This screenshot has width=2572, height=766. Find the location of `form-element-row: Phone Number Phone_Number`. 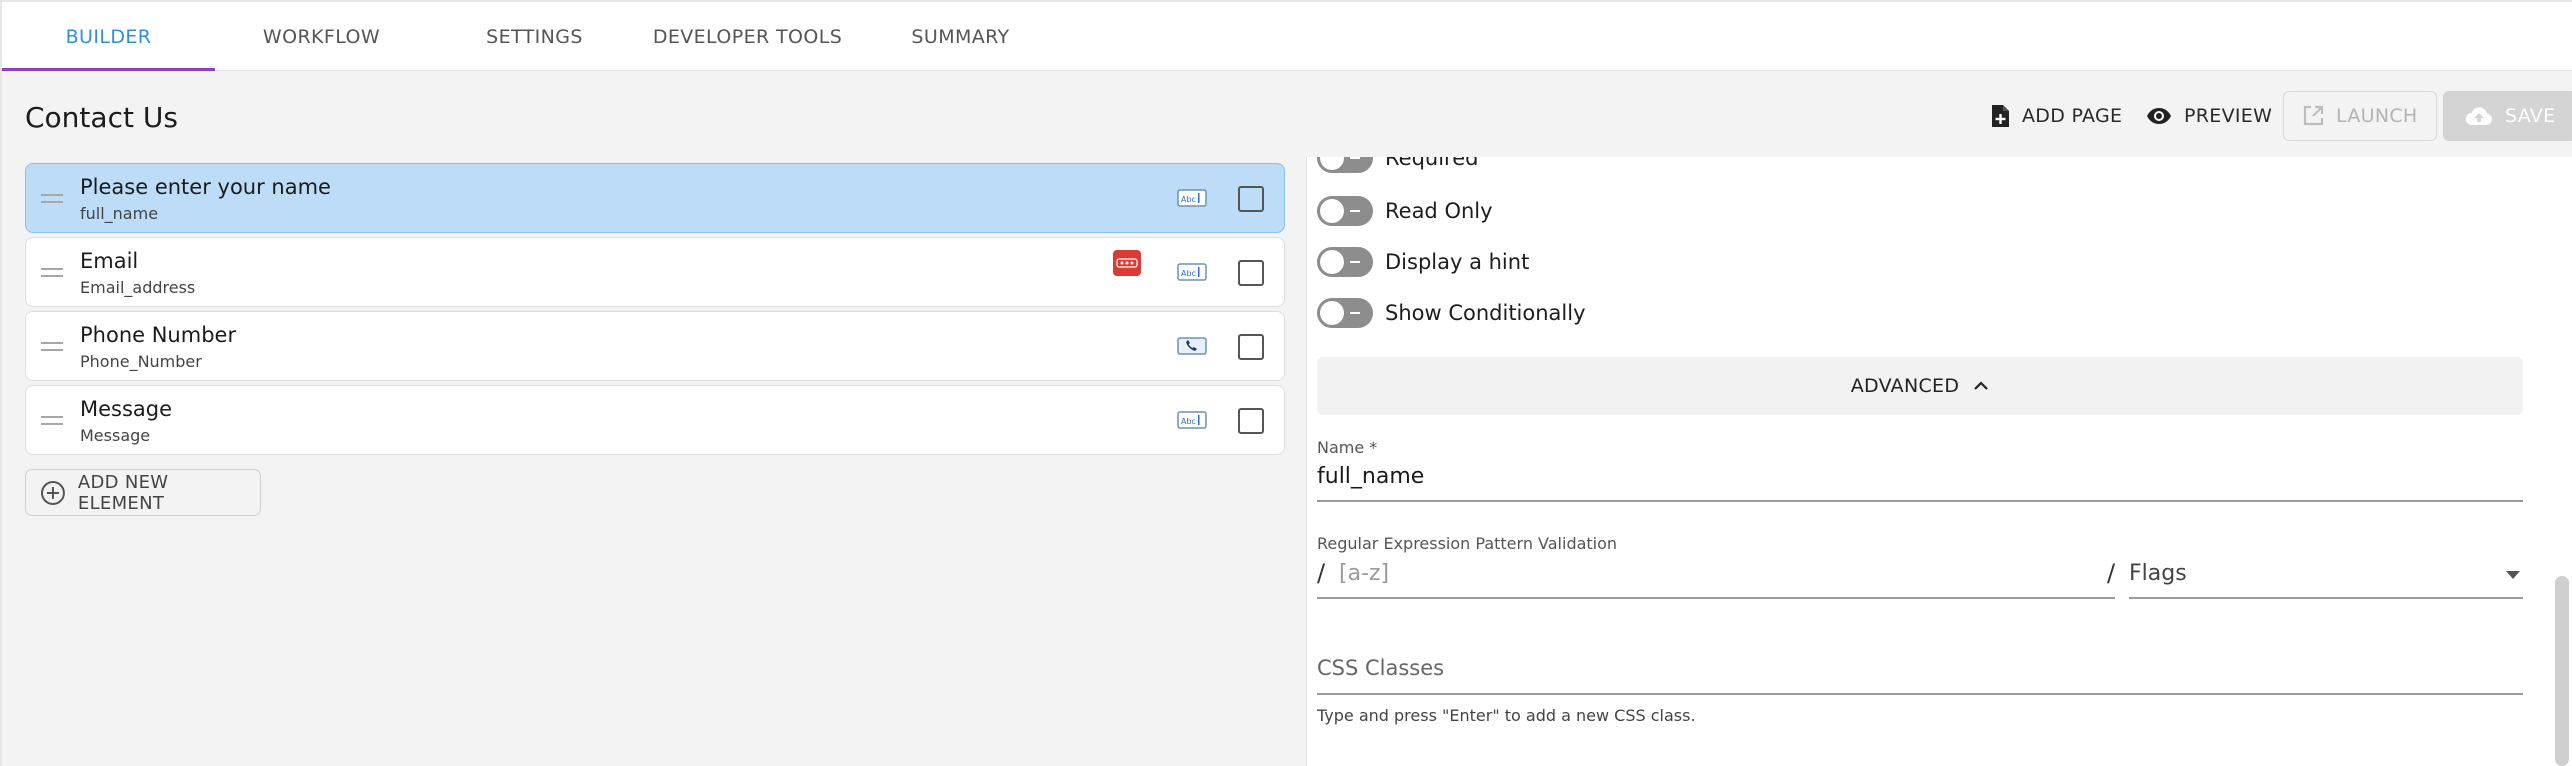

form-element-row: Phone Number Phone_Number is located at coordinates (655, 346).